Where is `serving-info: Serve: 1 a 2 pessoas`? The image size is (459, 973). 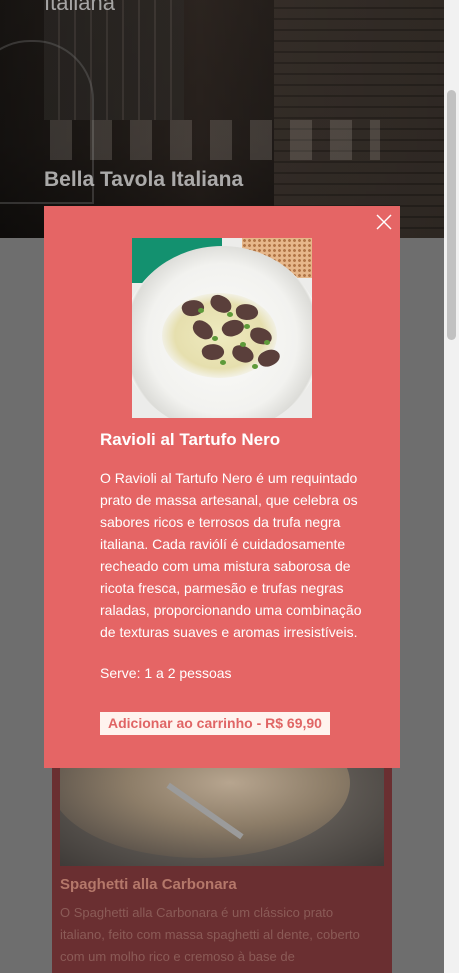 serving-info: Serve: 1 a 2 pessoas is located at coordinates (166, 673).